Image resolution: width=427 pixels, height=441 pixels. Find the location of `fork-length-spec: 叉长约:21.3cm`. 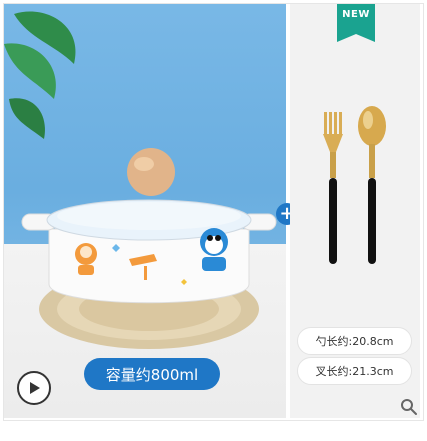

fork-length-spec: 叉长约:21.3cm is located at coordinates (354, 371).